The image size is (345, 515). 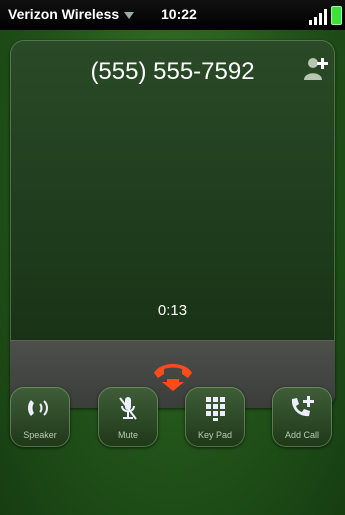 I want to click on speaker-button: Speaker, so click(x=40, y=417).